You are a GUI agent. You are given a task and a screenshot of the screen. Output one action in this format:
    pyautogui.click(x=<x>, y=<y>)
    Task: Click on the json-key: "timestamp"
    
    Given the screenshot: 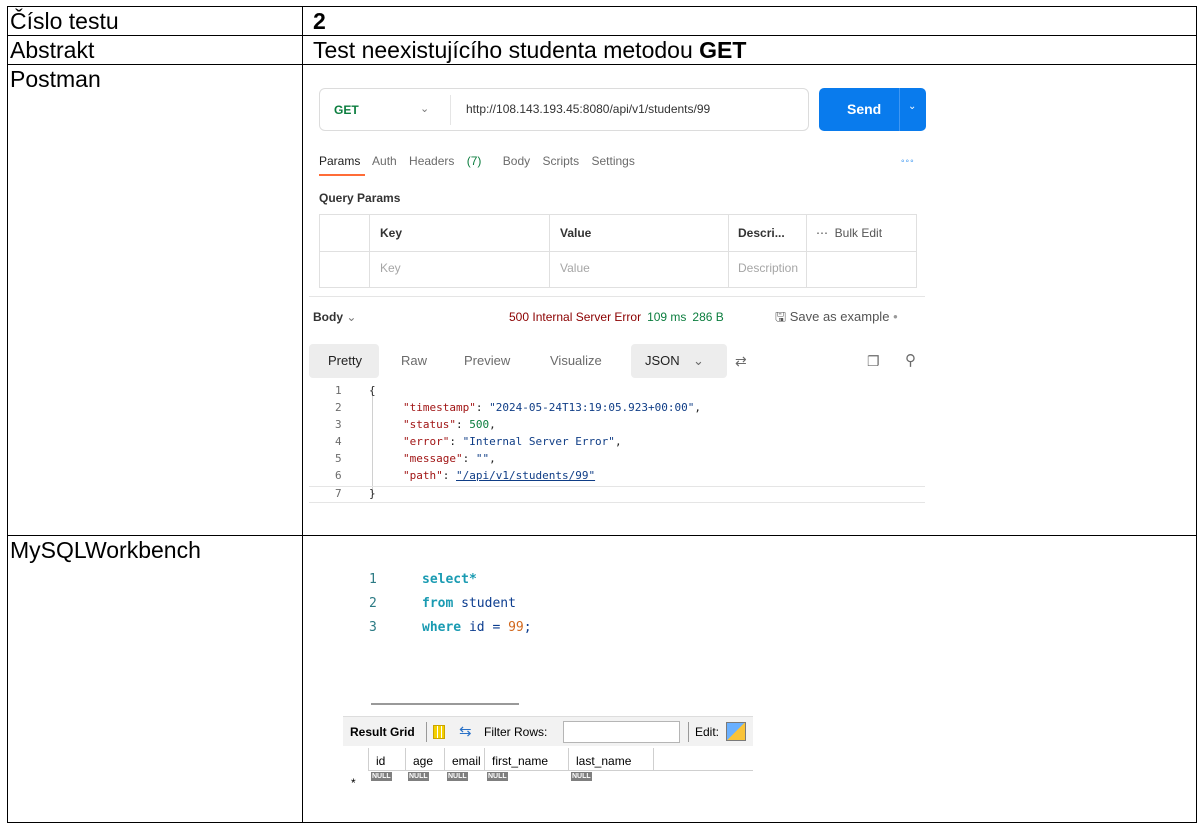 What is the action you would take?
    pyautogui.click(x=439, y=407)
    